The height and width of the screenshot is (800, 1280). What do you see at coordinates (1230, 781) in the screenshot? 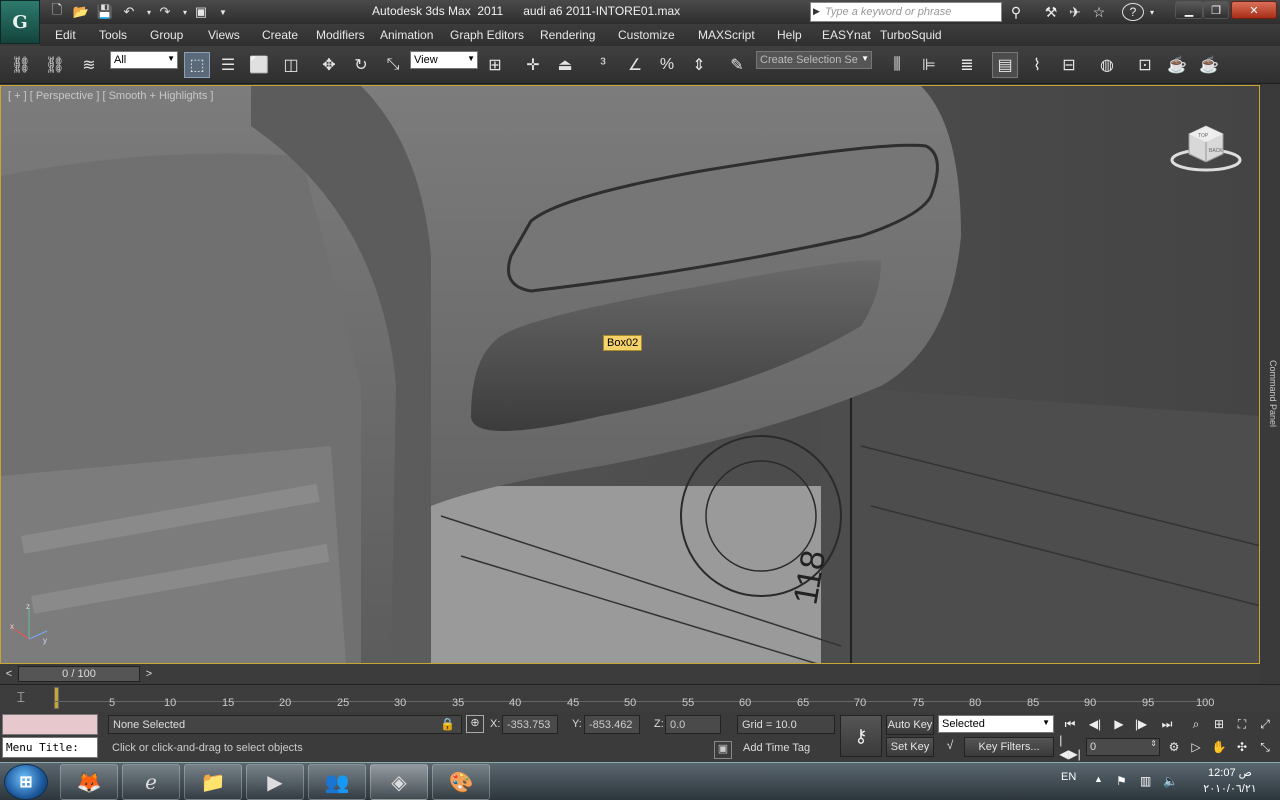
I see `system-clock: 12:07 ص ٢٠١٠/٠٦/٢١` at bounding box center [1230, 781].